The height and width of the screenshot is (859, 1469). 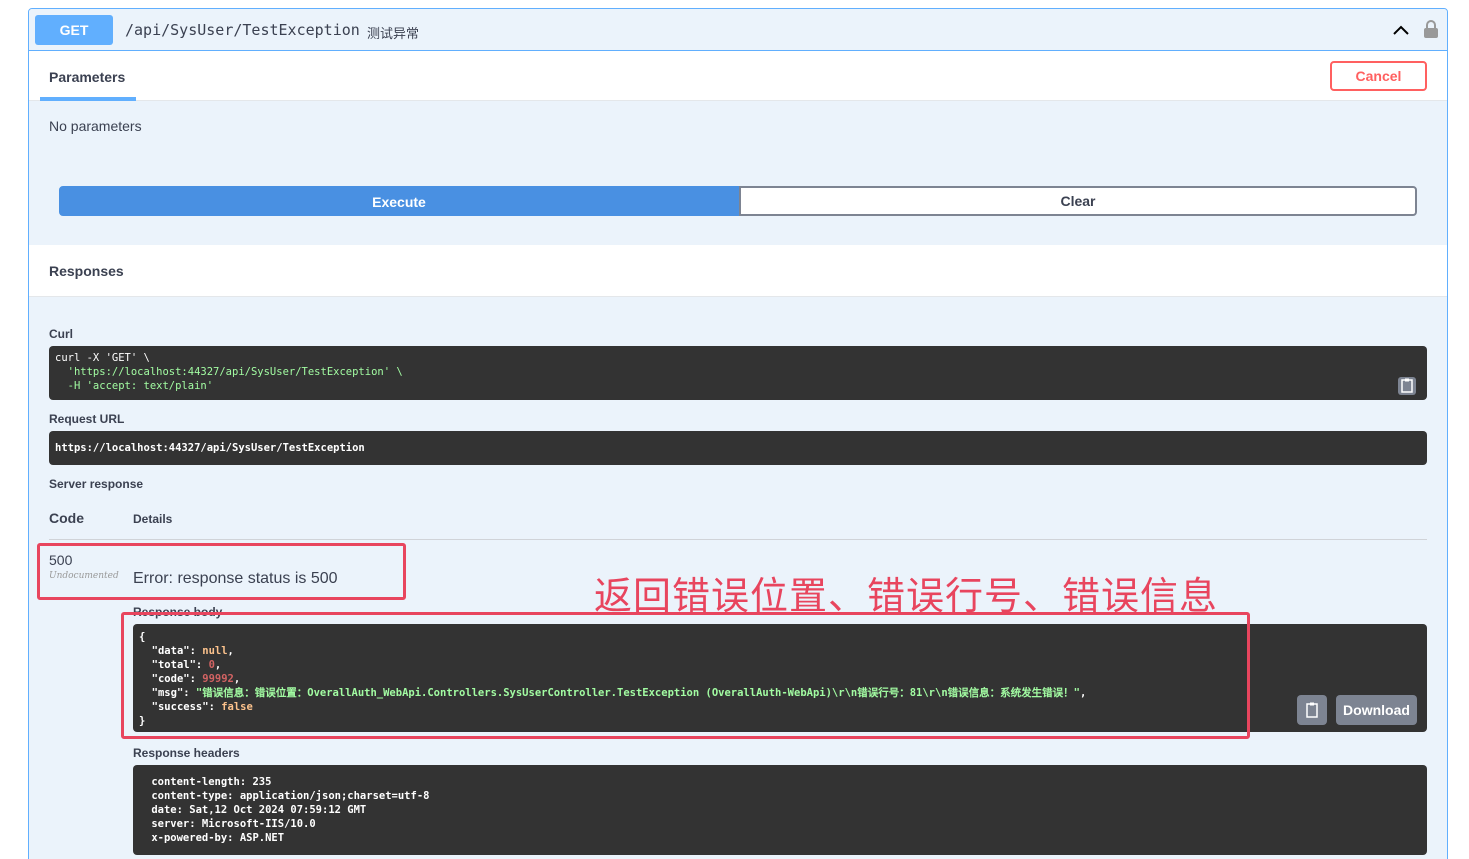 I want to click on annotation-text: 返回错误位置、错误行号、错误信息, so click(x=906, y=596).